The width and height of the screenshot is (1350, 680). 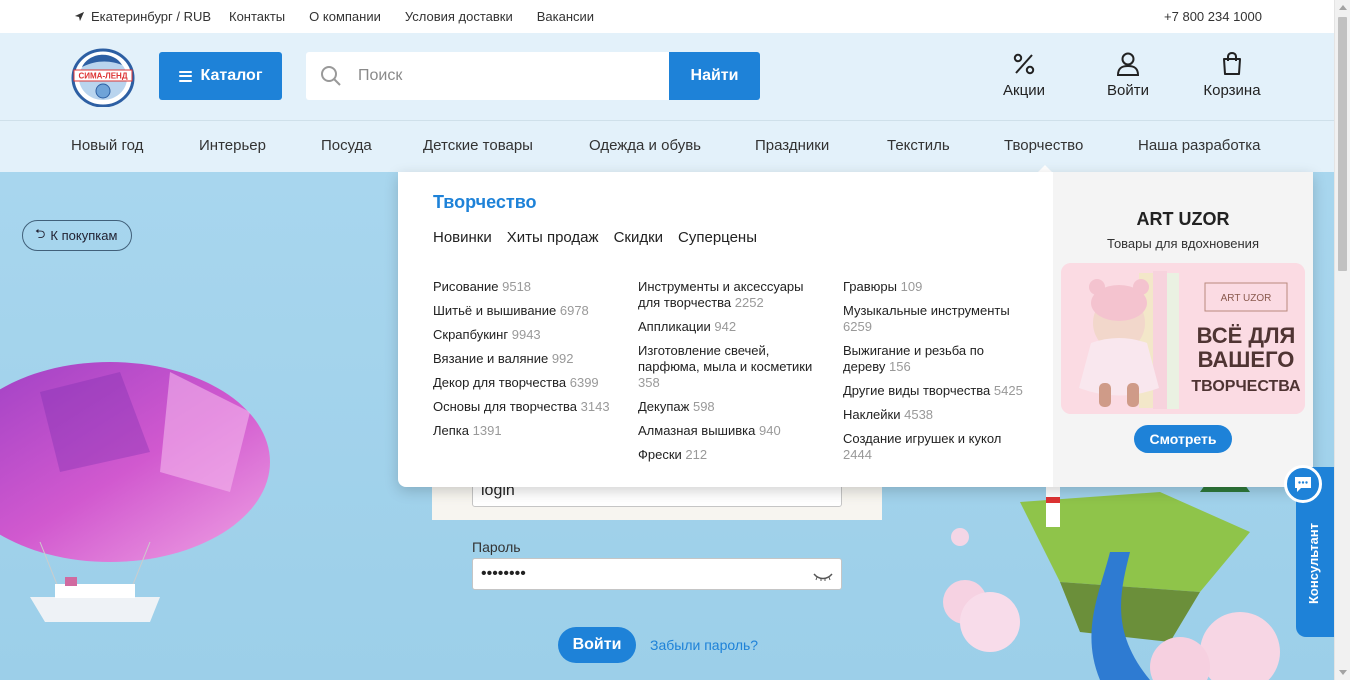 I want to click on subcategory-item: Декор для творчества 6399, so click(x=525, y=383).